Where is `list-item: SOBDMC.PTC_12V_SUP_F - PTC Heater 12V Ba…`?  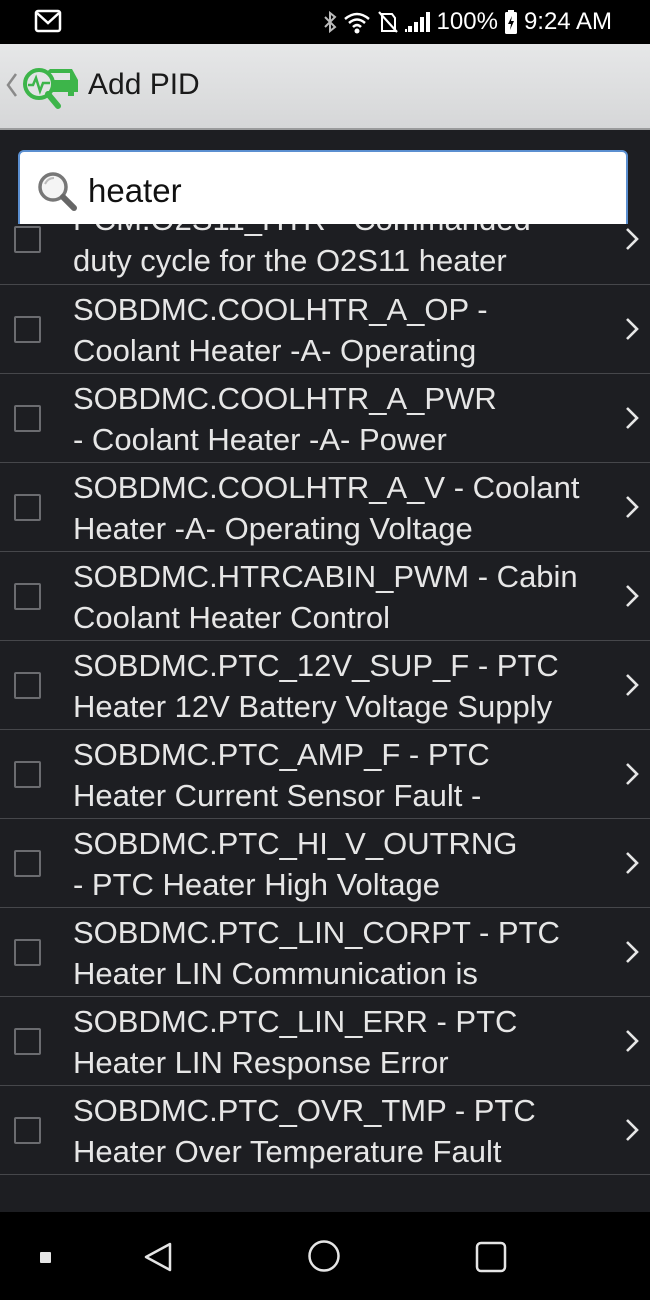 list-item: SOBDMC.PTC_12V_SUP_F - PTC Heater 12V Ba… is located at coordinates (325, 685).